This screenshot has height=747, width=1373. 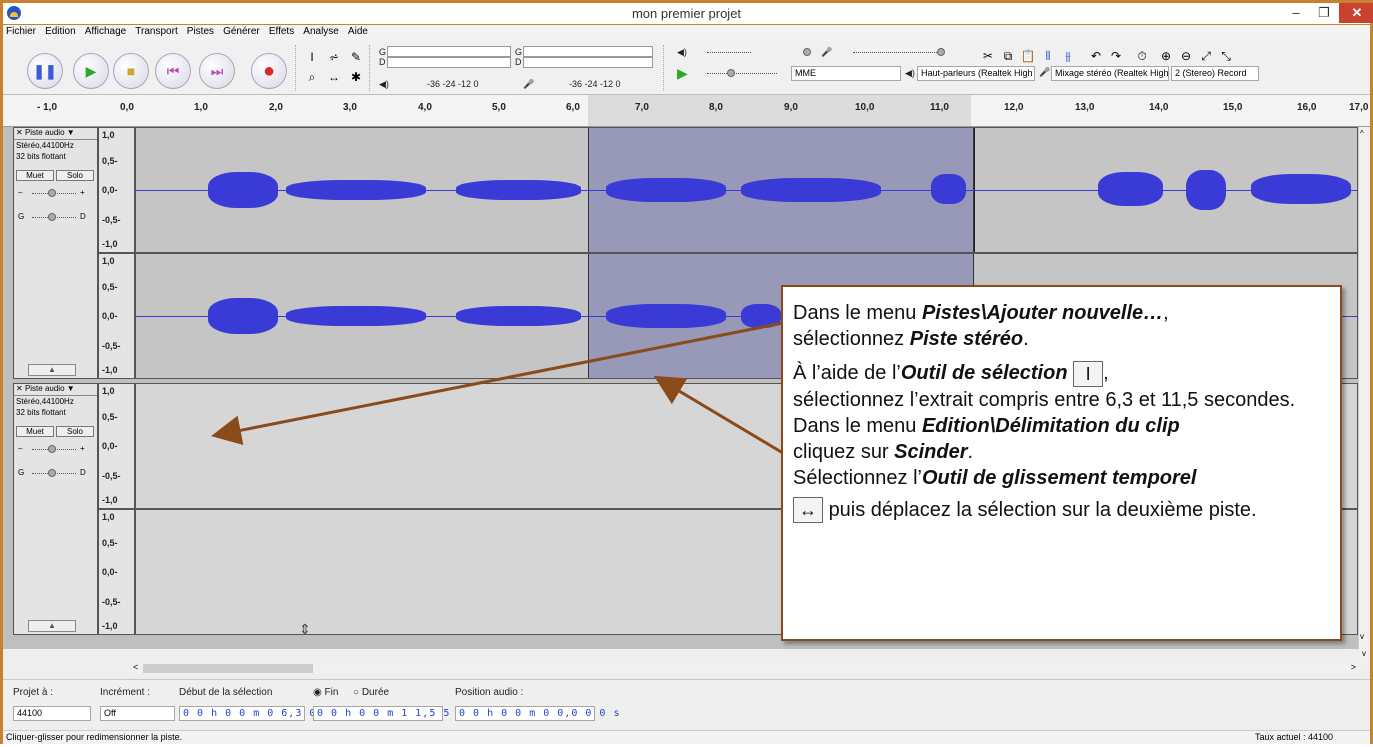 I want to click on callout-option: Scinder, so click(x=931, y=451).